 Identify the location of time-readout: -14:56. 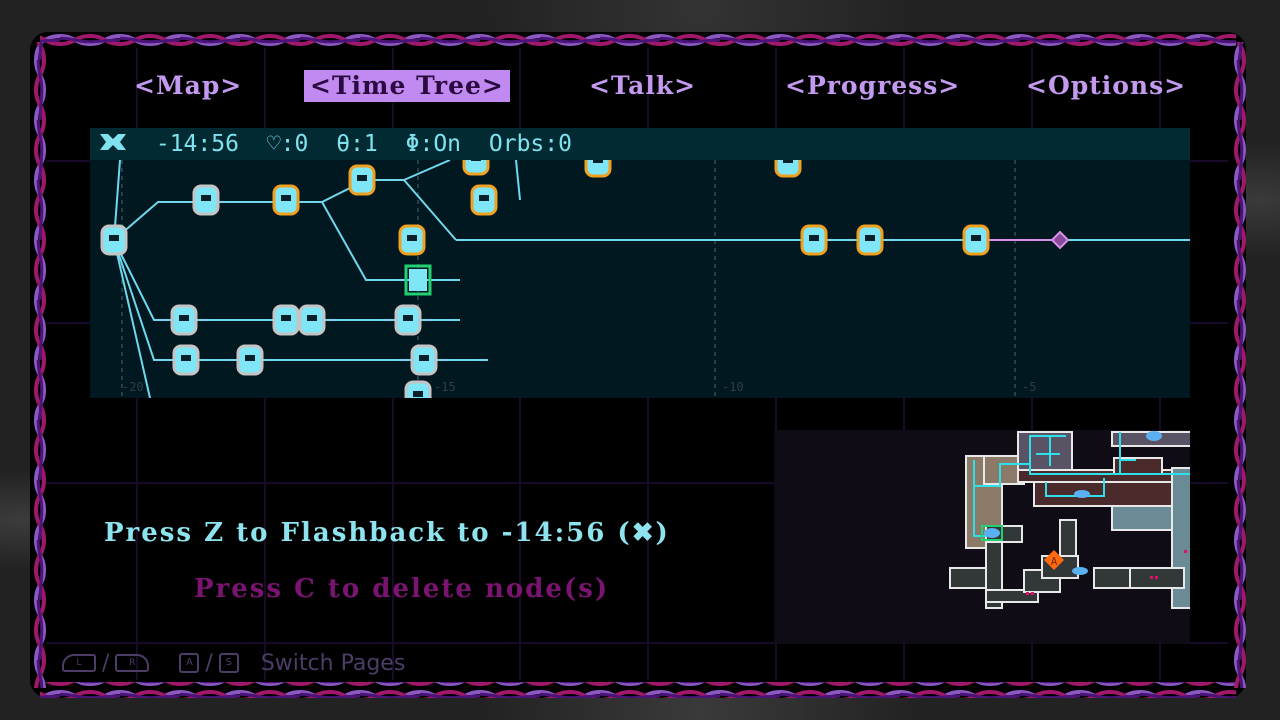
(197, 144).